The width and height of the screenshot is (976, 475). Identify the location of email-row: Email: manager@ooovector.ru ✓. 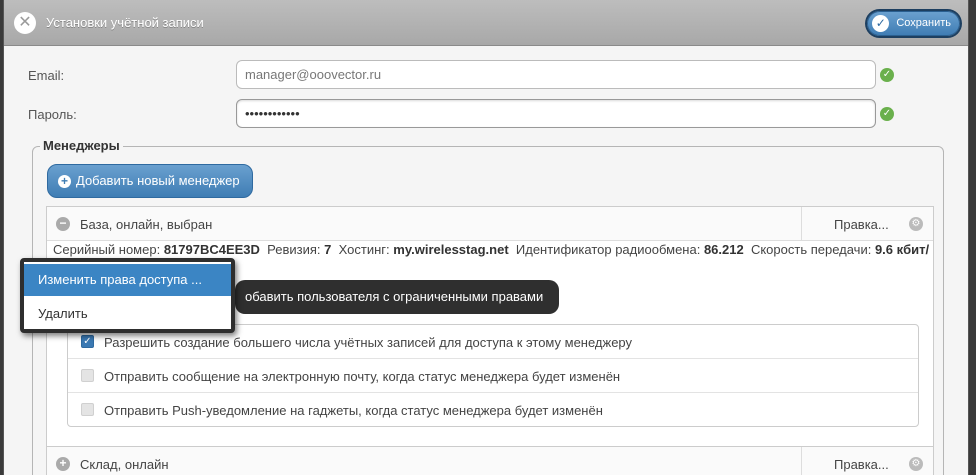
(486, 76).